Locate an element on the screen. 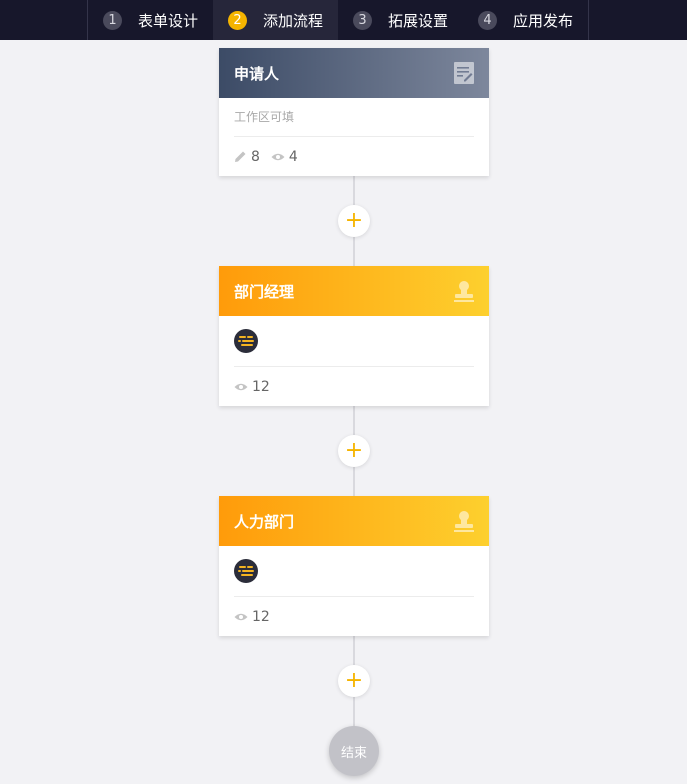 The height and width of the screenshot is (784, 687). node-header: 部门经理 is located at coordinates (354, 291).